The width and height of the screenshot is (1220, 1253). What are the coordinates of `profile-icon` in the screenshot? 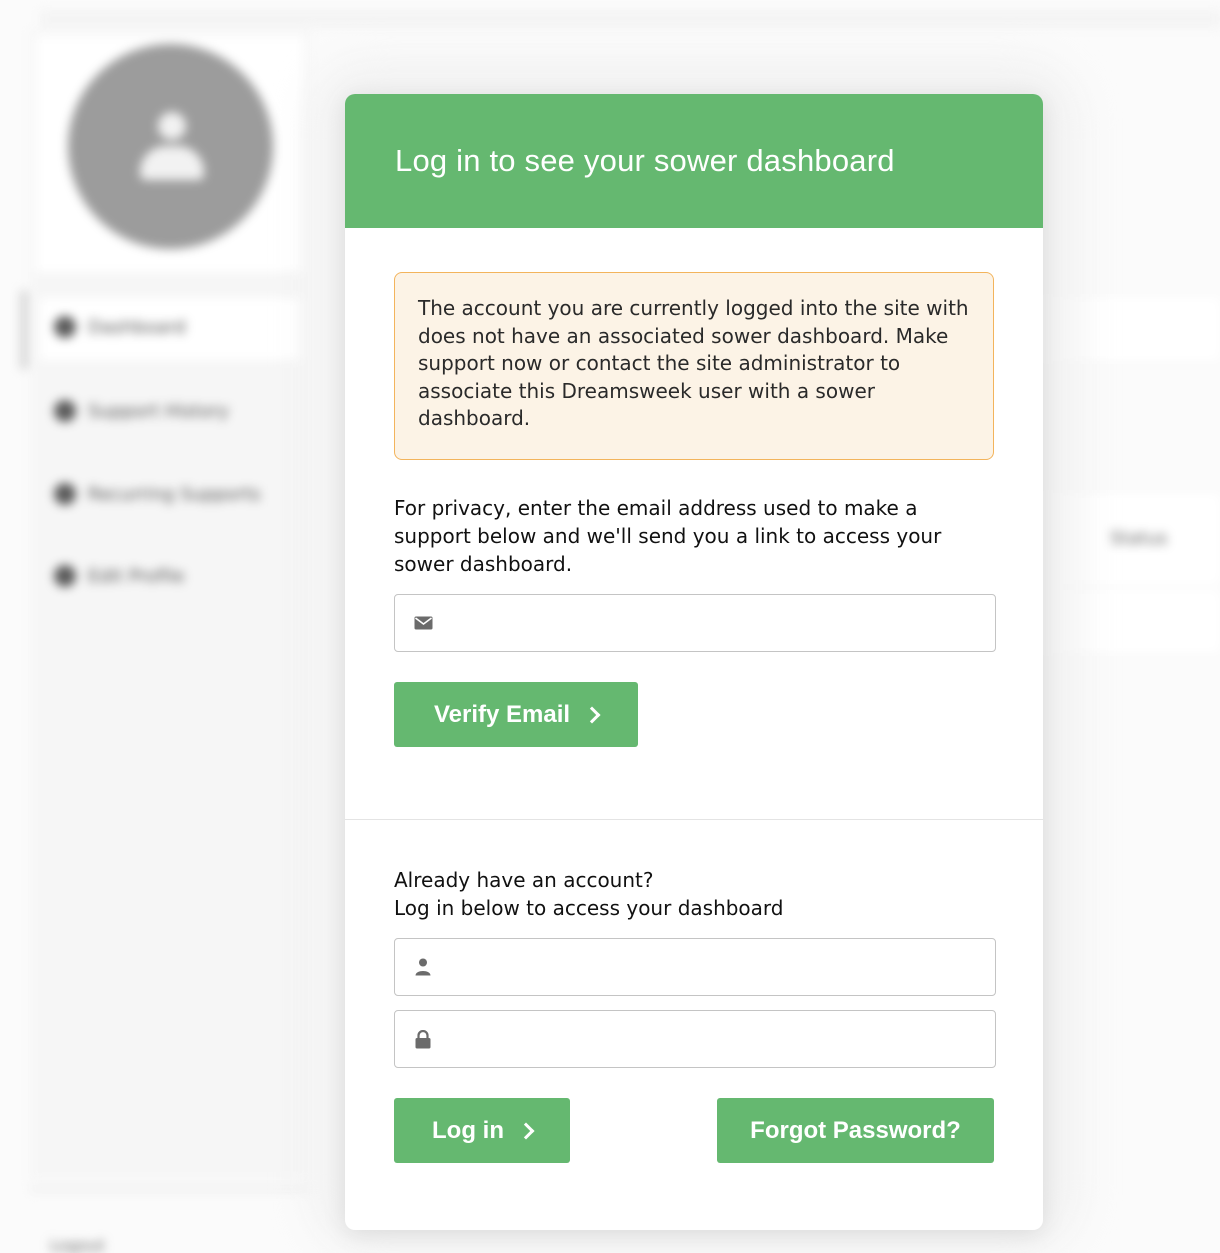 It's located at (65, 576).